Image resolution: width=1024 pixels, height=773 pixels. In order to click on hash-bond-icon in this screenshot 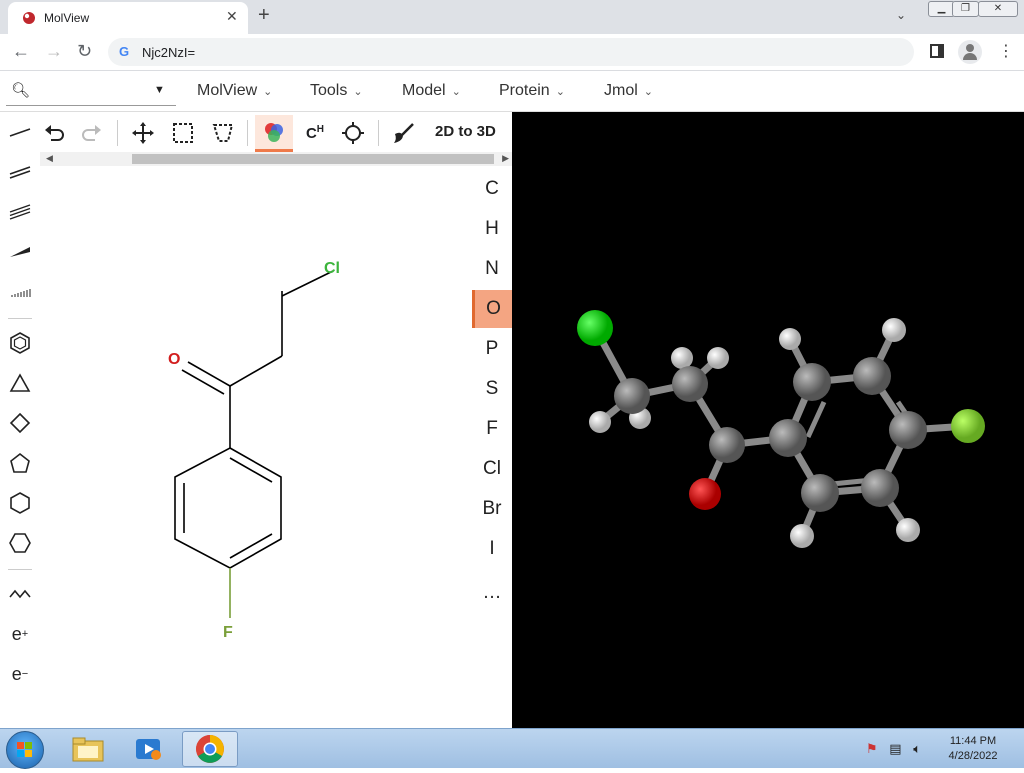, I will do `click(20, 292)`.